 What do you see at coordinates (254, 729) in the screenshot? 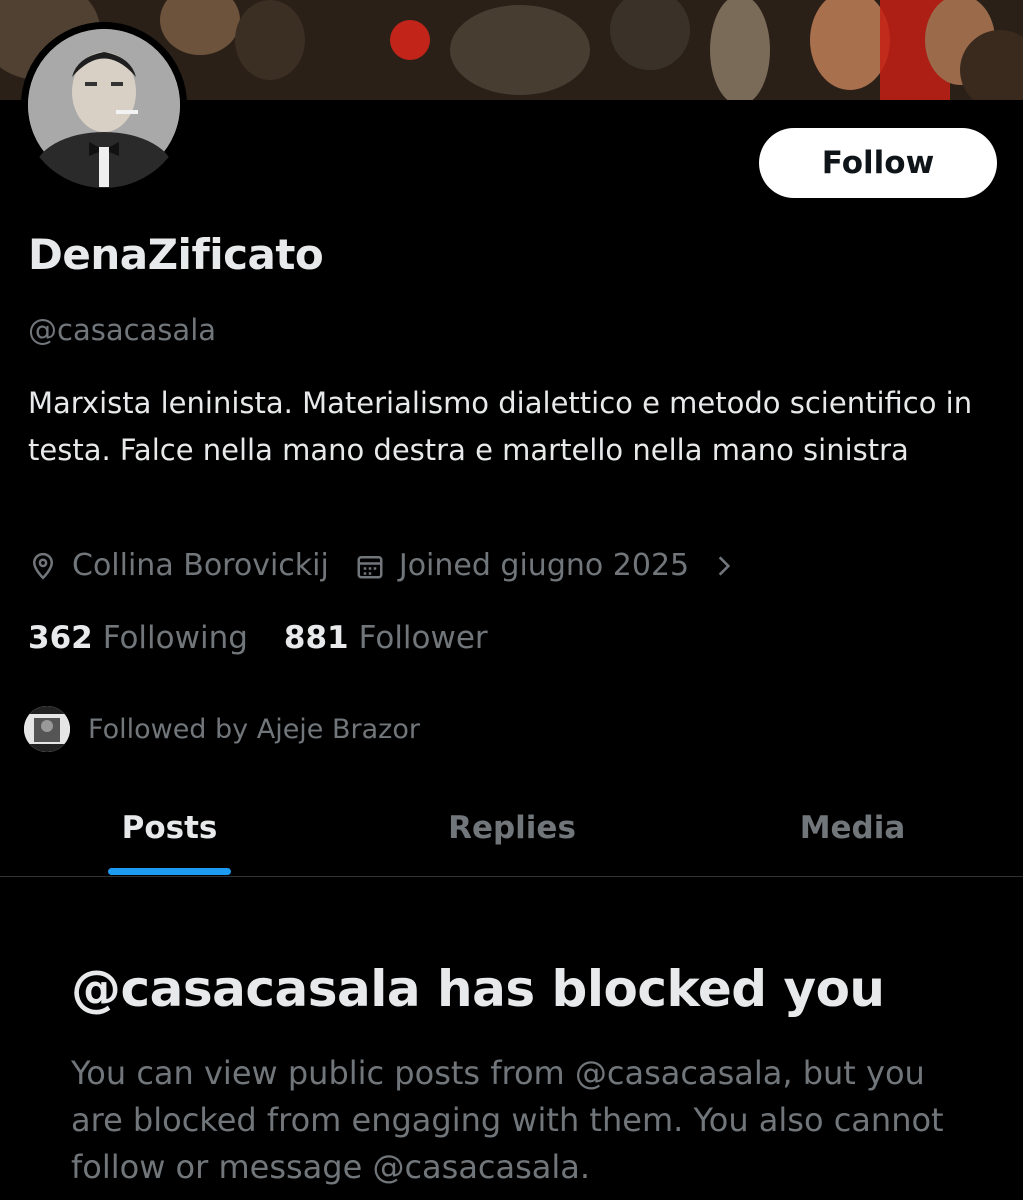
I see `followed-by-text: Followed by Ajeje Brazor` at bounding box center [254, 729].